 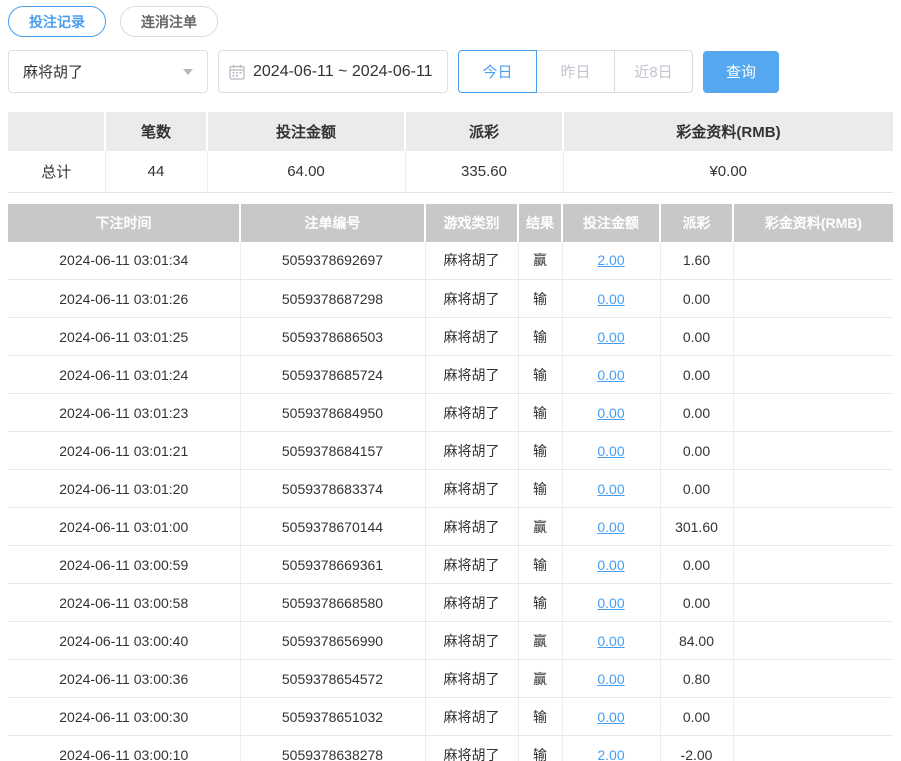 What do you see at coordinates (333, 336) in the screenshot?
I see `cell-order-id: 5059378686503` at bounding box center [333, 336].